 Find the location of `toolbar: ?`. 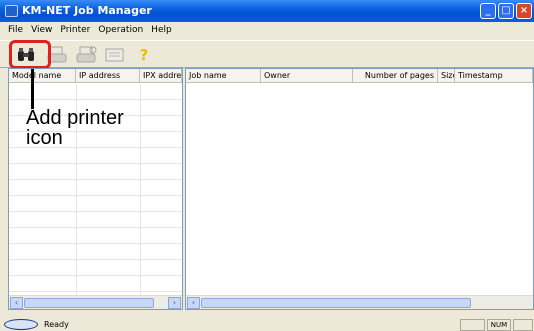

toolbar: ? is located at coordinates (267, 54).